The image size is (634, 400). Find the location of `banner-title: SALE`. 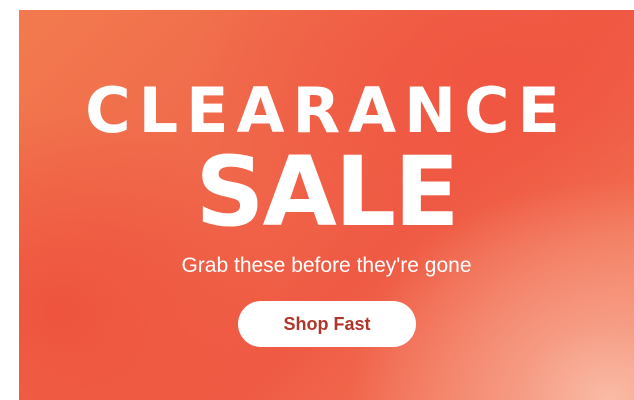

banner-title: SALE is located at coordinates (327, 192).